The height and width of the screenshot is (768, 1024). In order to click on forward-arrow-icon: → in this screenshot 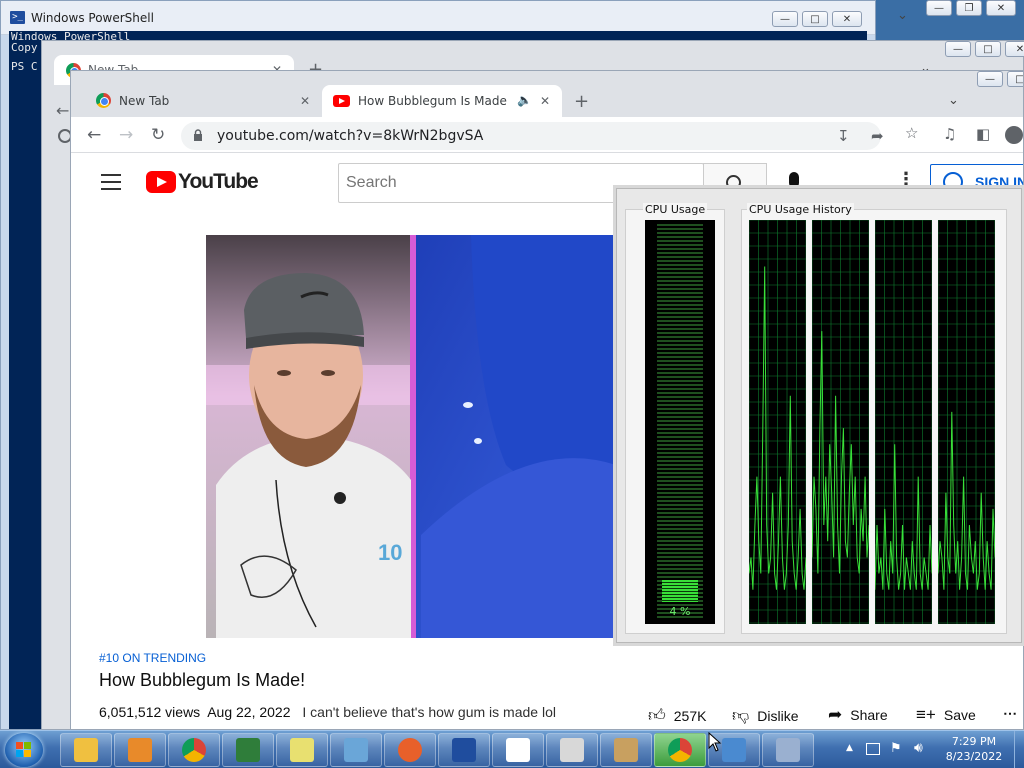, I will do `click(126, 135)`.